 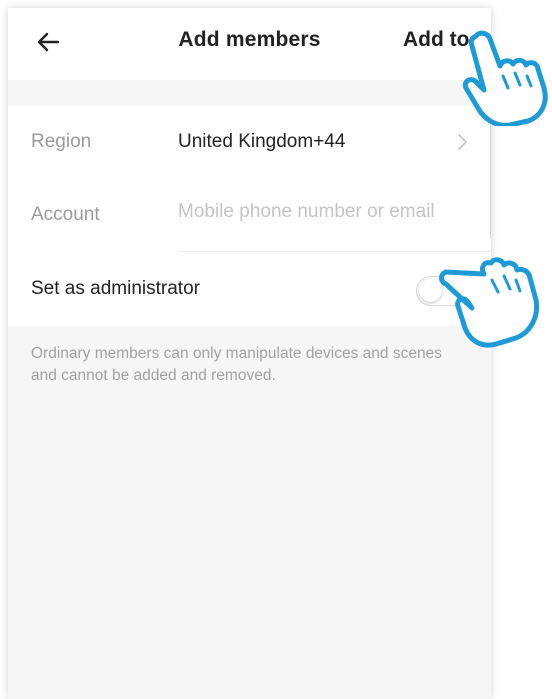 I want to click on top-bar: Add members Add to, so click(x=249, y=44).